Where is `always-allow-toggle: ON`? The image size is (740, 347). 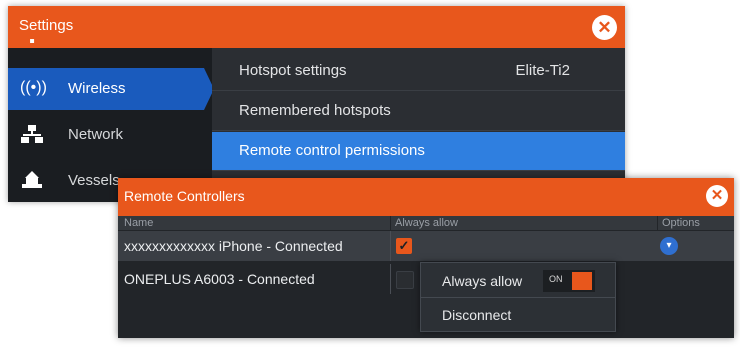 always-allow-toggle: ON is located at coordinates (569, 281).